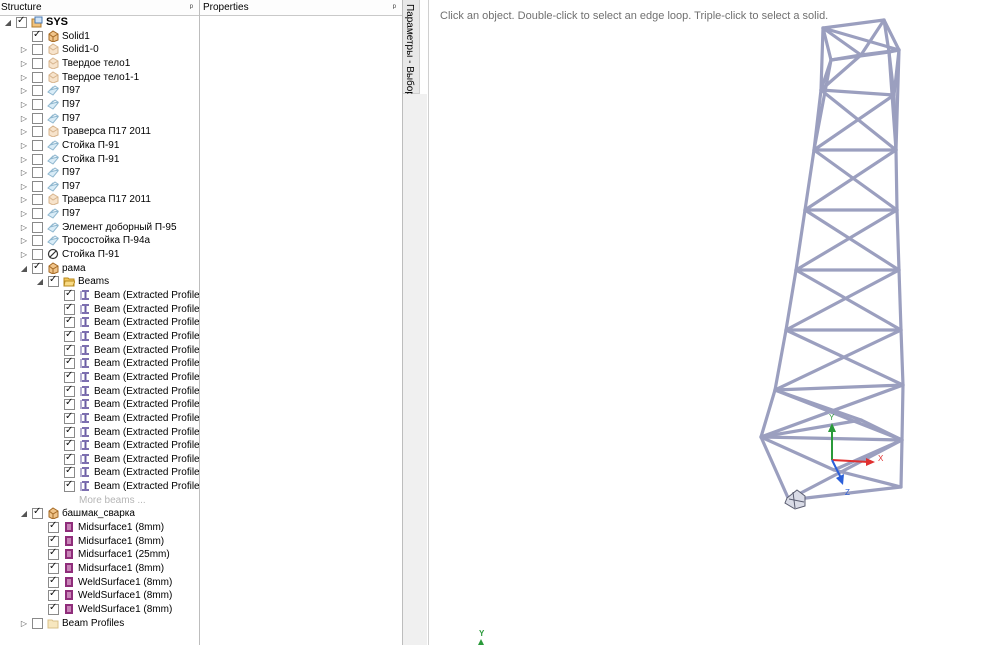  I want to click on tree-item: ▷ Твердое тело1-1, so click(99, 77).